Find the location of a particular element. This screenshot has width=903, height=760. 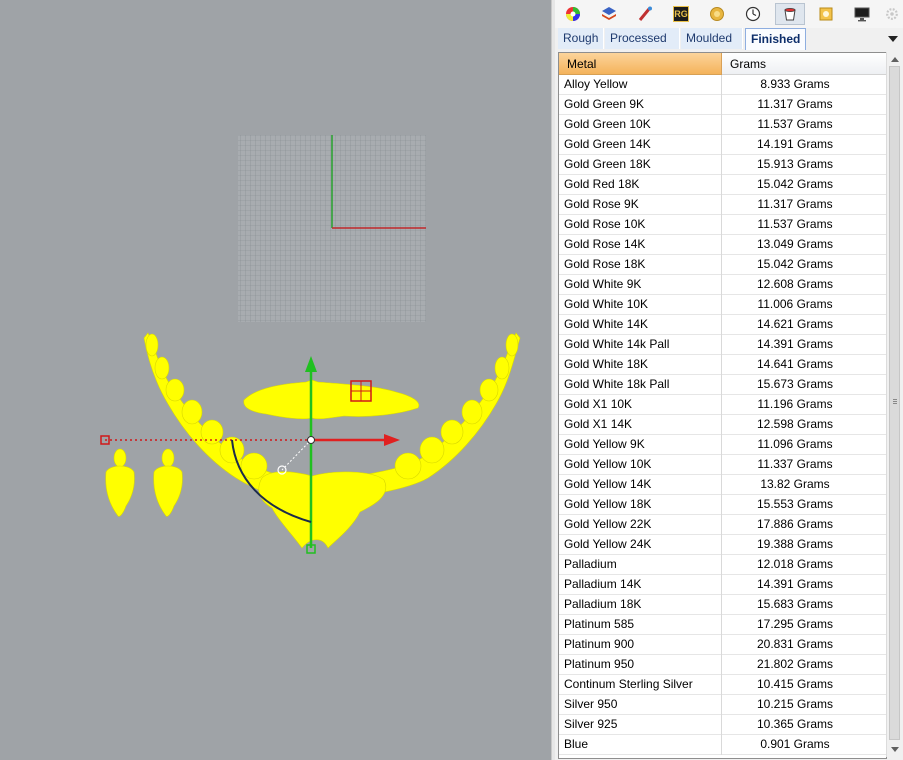

table-row: Gold Rose 18K 15.042 Grams is located at coordinates (722, 265).